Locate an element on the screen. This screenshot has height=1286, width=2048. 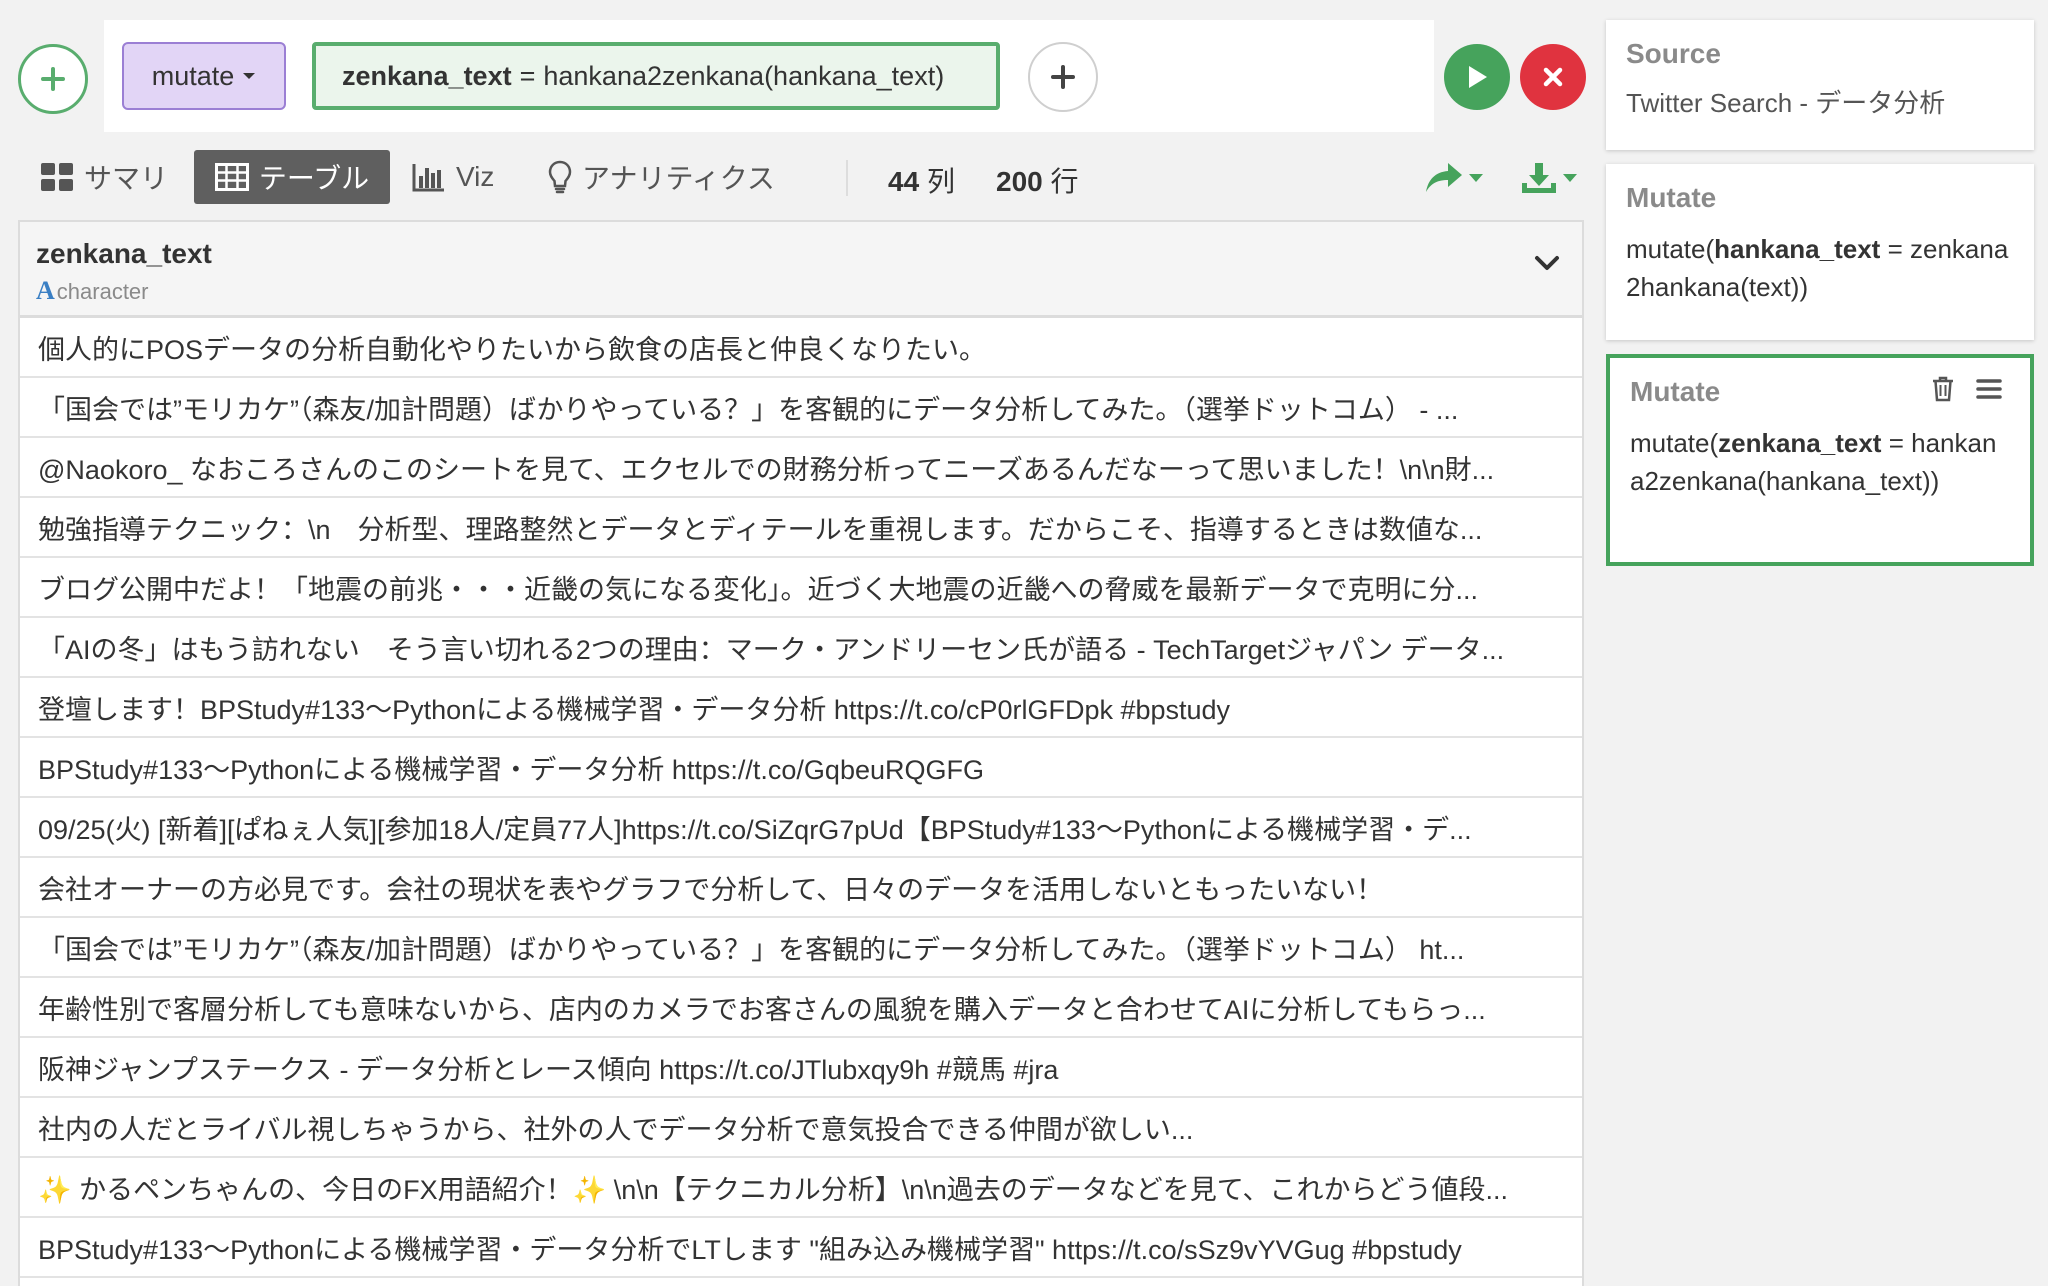
step-title: Source is located at coordinates (1673, 53).